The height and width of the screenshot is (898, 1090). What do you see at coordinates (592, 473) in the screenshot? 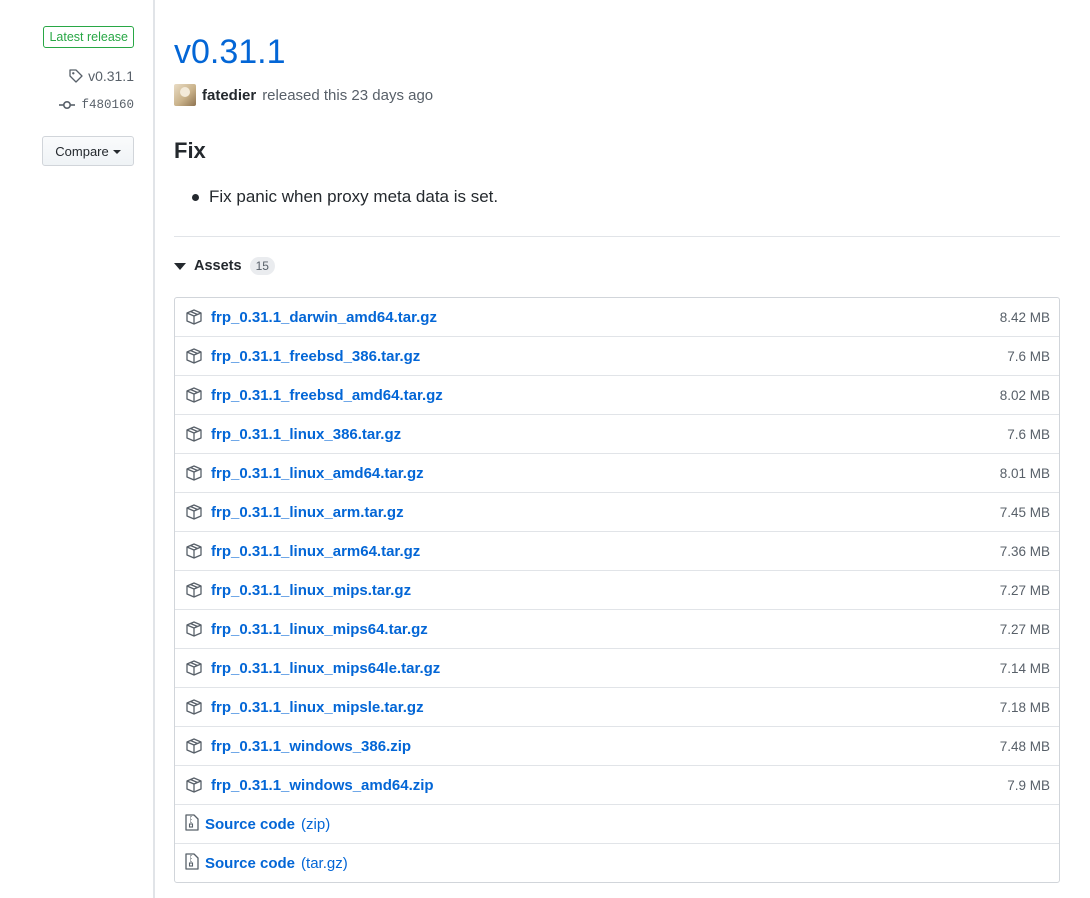
I see `asset-download-link: frp_0.31.1_linux_amd64.tar.gz` at bounding box center [592, 473].